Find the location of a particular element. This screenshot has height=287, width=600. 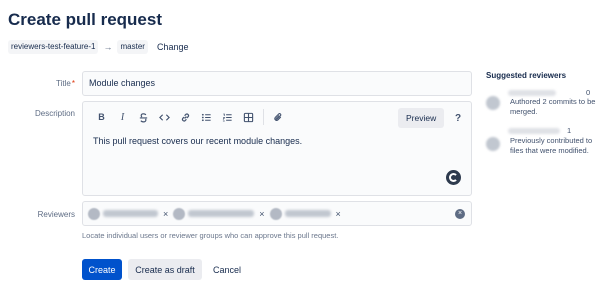

table-button is located at coordinates (248, 117).